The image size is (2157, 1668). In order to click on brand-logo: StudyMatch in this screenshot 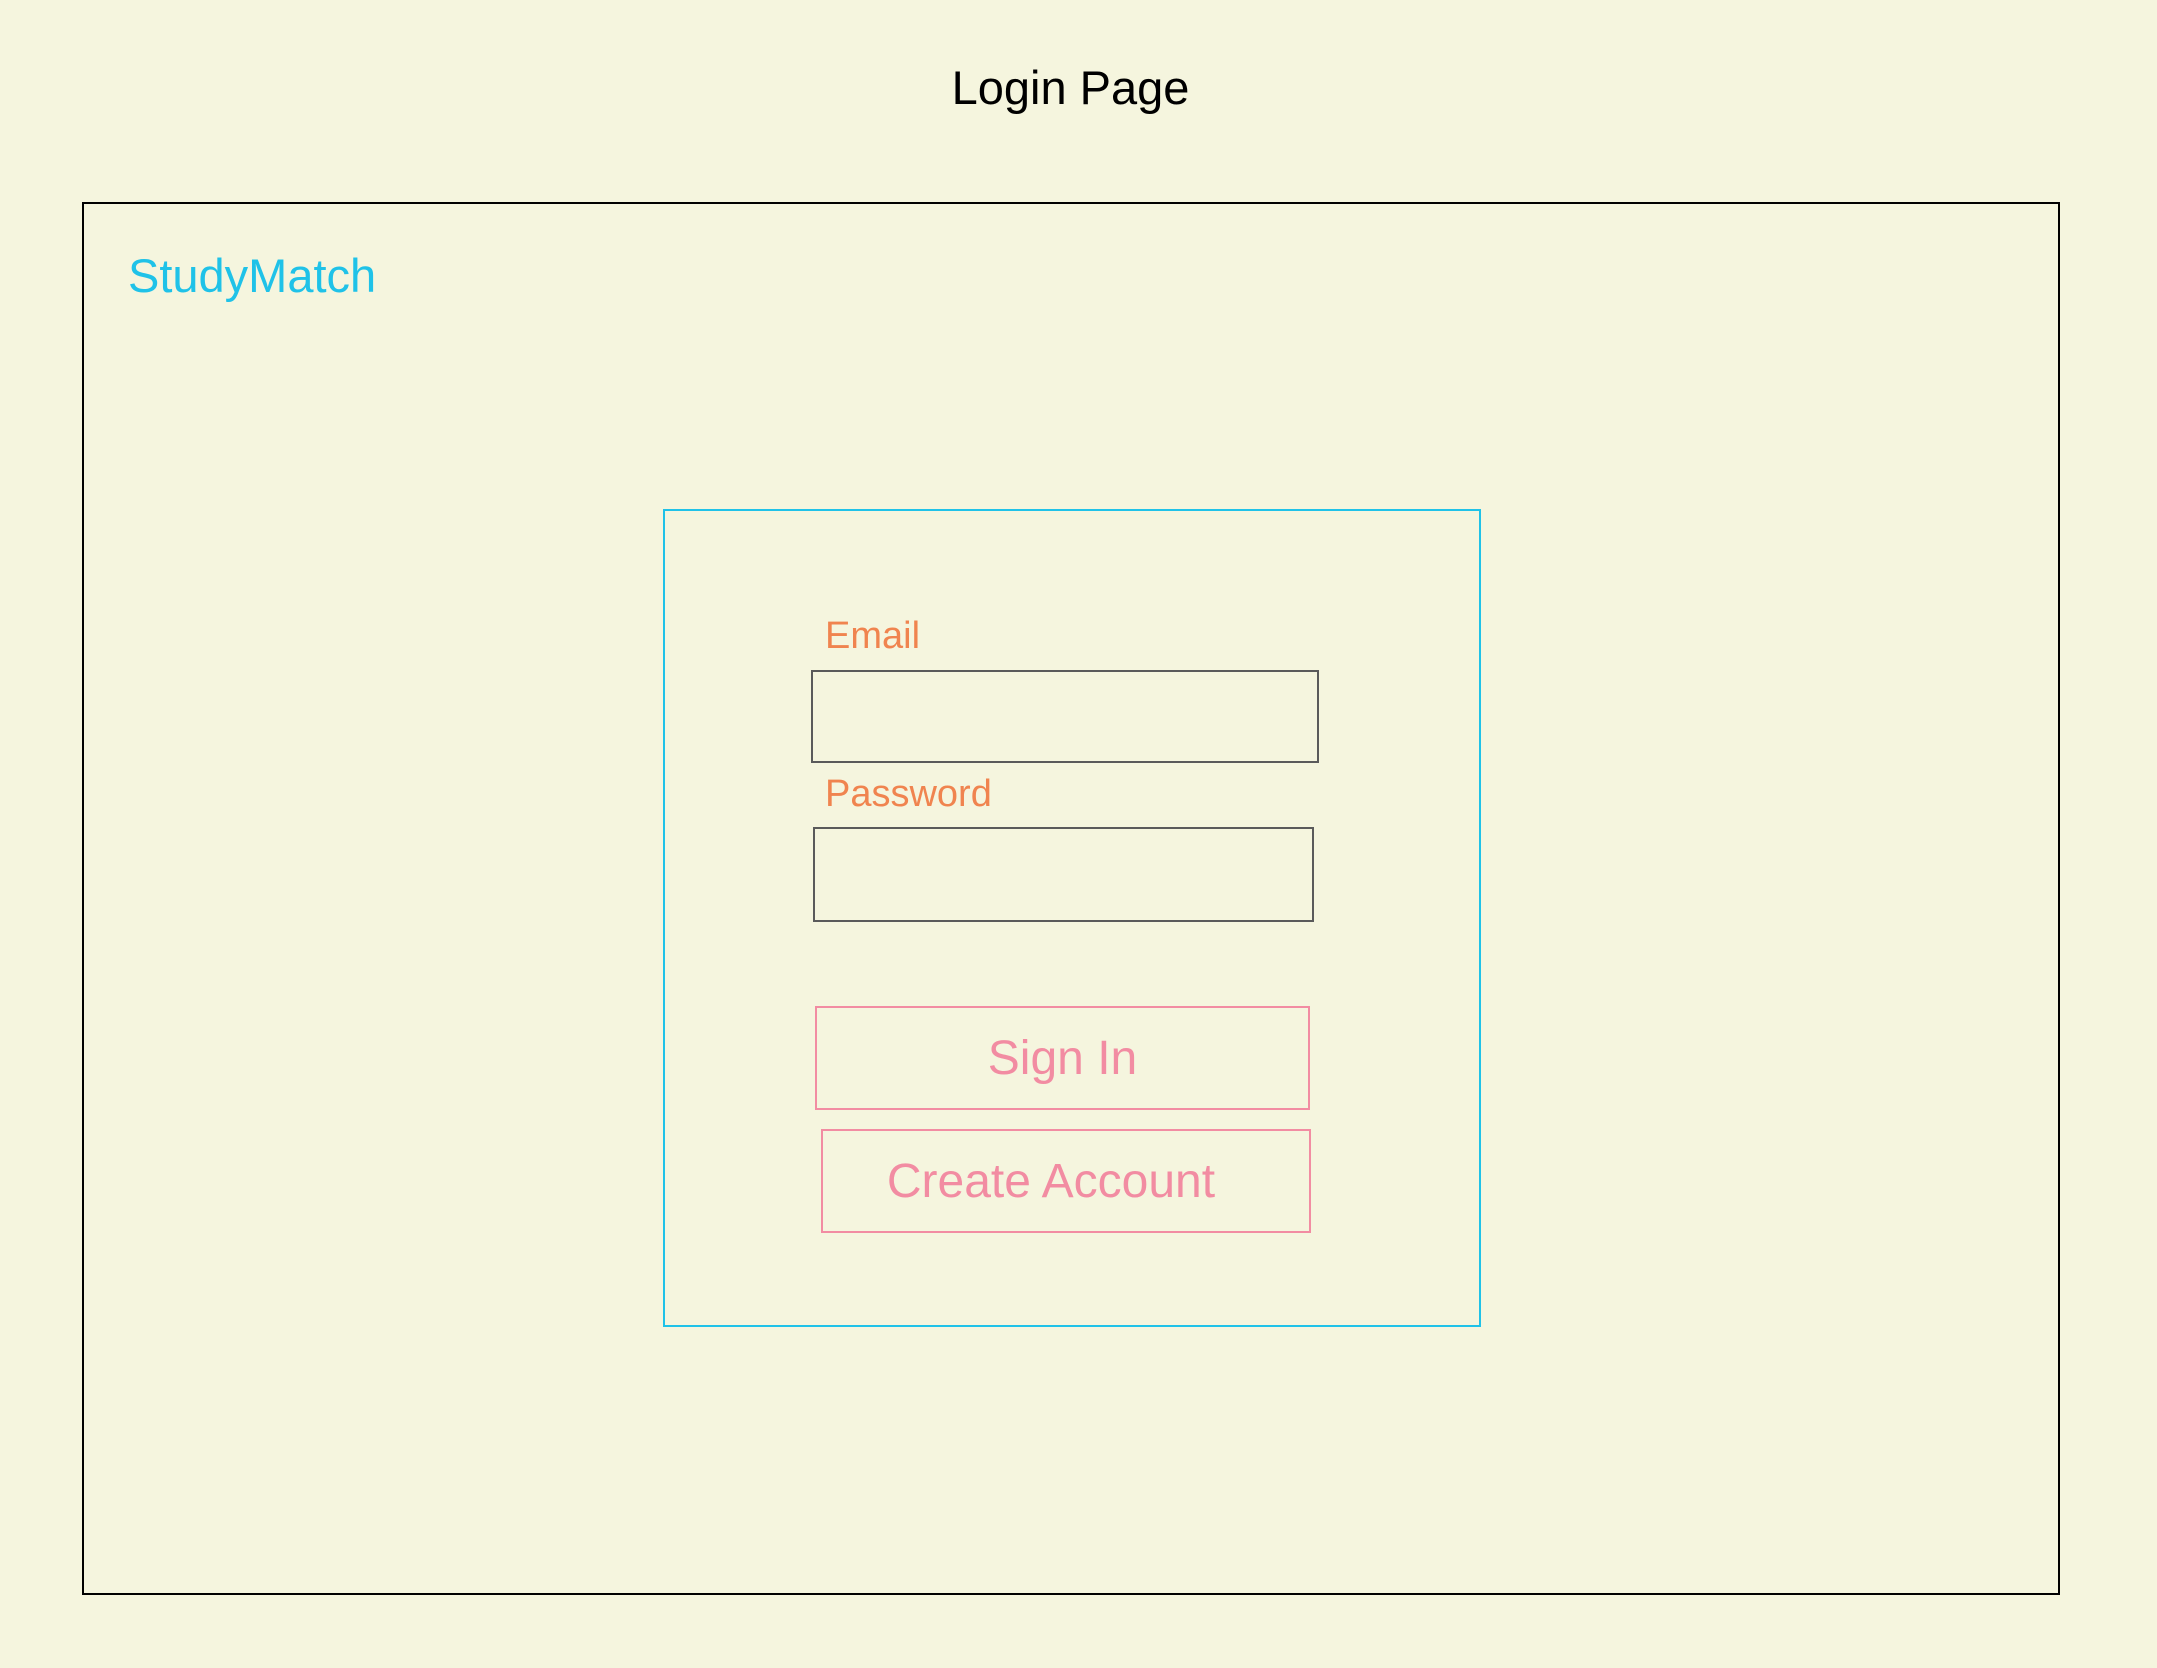, I will do `click(252, 275)`.